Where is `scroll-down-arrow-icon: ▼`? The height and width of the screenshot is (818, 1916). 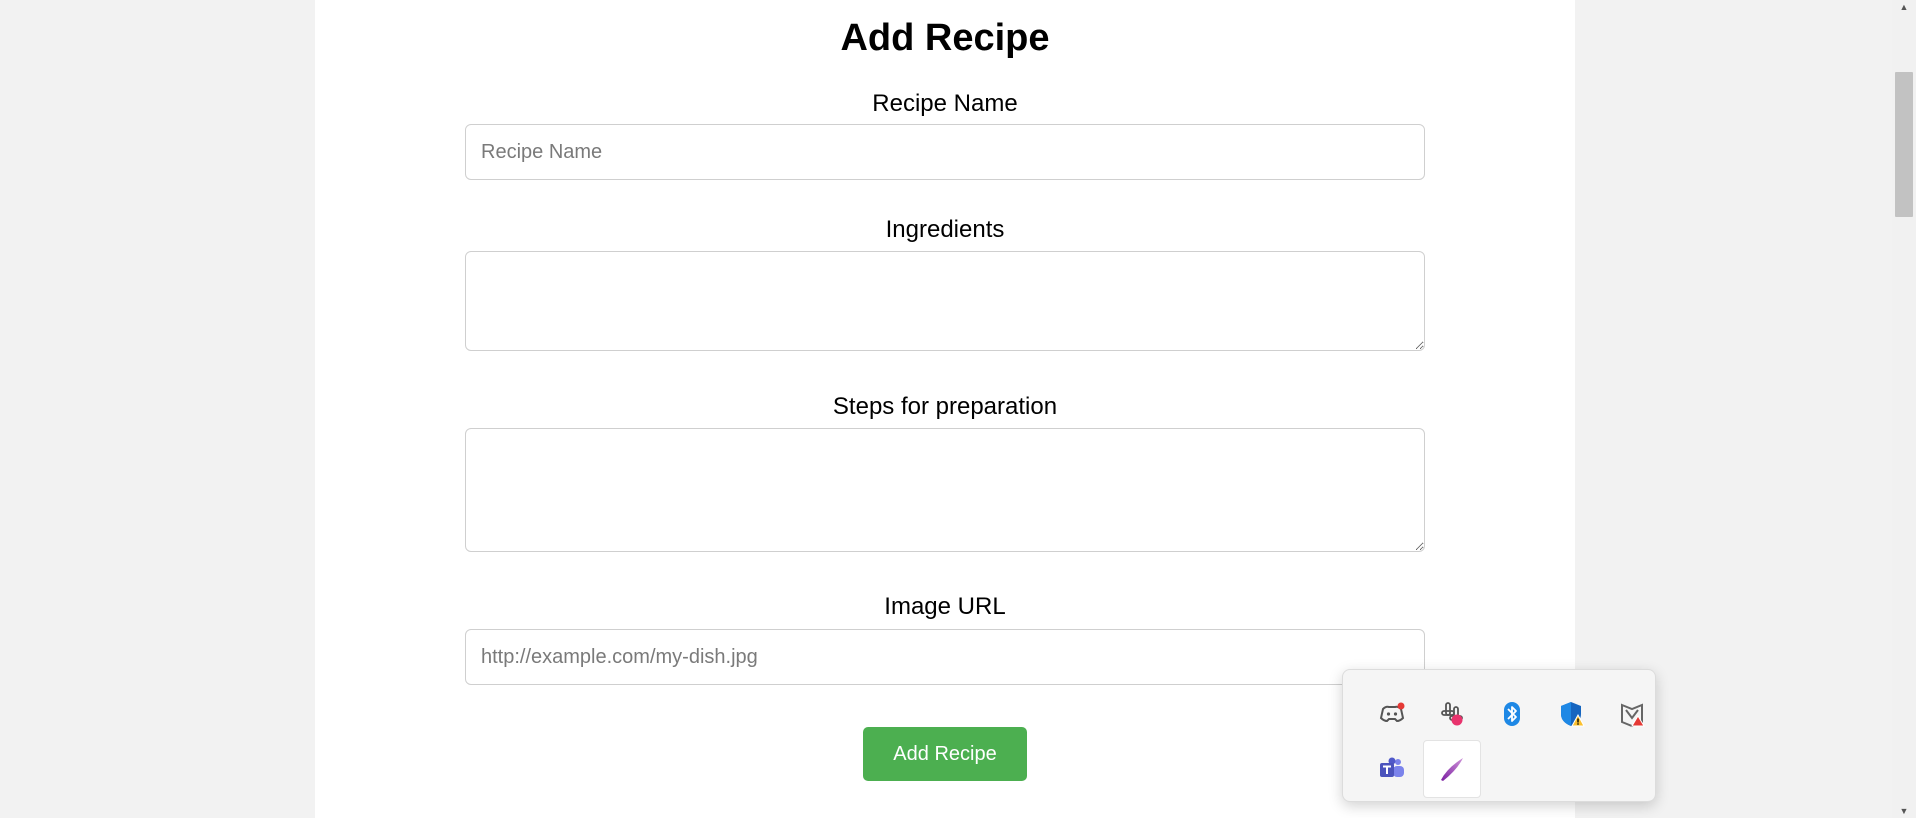
scroll-down-arrow-icon: ▼ is located at coordinates (1904, 811).